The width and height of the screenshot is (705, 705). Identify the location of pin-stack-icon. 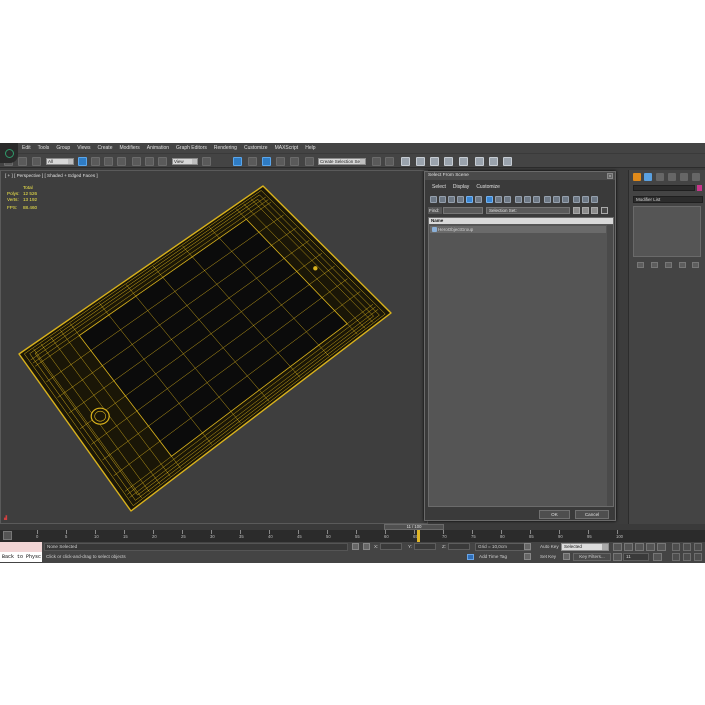
(640, 265).